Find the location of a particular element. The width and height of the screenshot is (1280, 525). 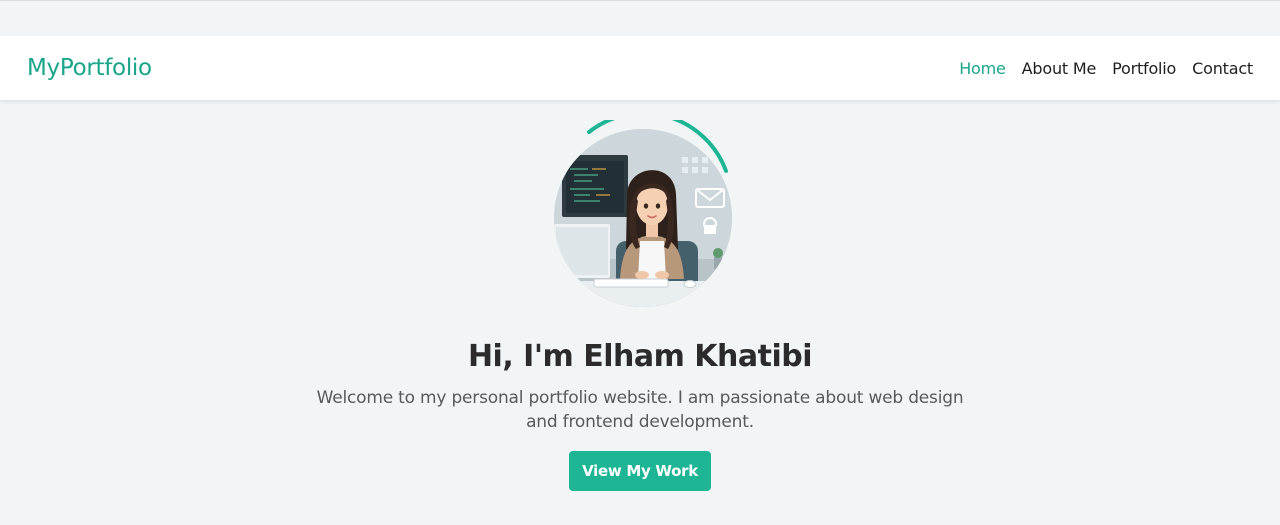

avatar-illustration is located at coordinates (643, 218).